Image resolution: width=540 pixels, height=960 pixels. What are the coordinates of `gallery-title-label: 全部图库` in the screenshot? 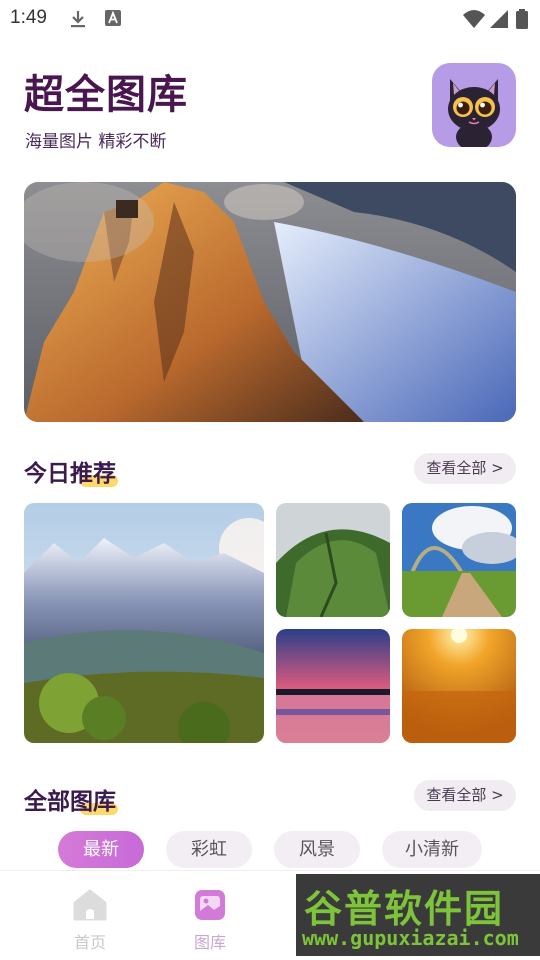 It's located at (70, 802).